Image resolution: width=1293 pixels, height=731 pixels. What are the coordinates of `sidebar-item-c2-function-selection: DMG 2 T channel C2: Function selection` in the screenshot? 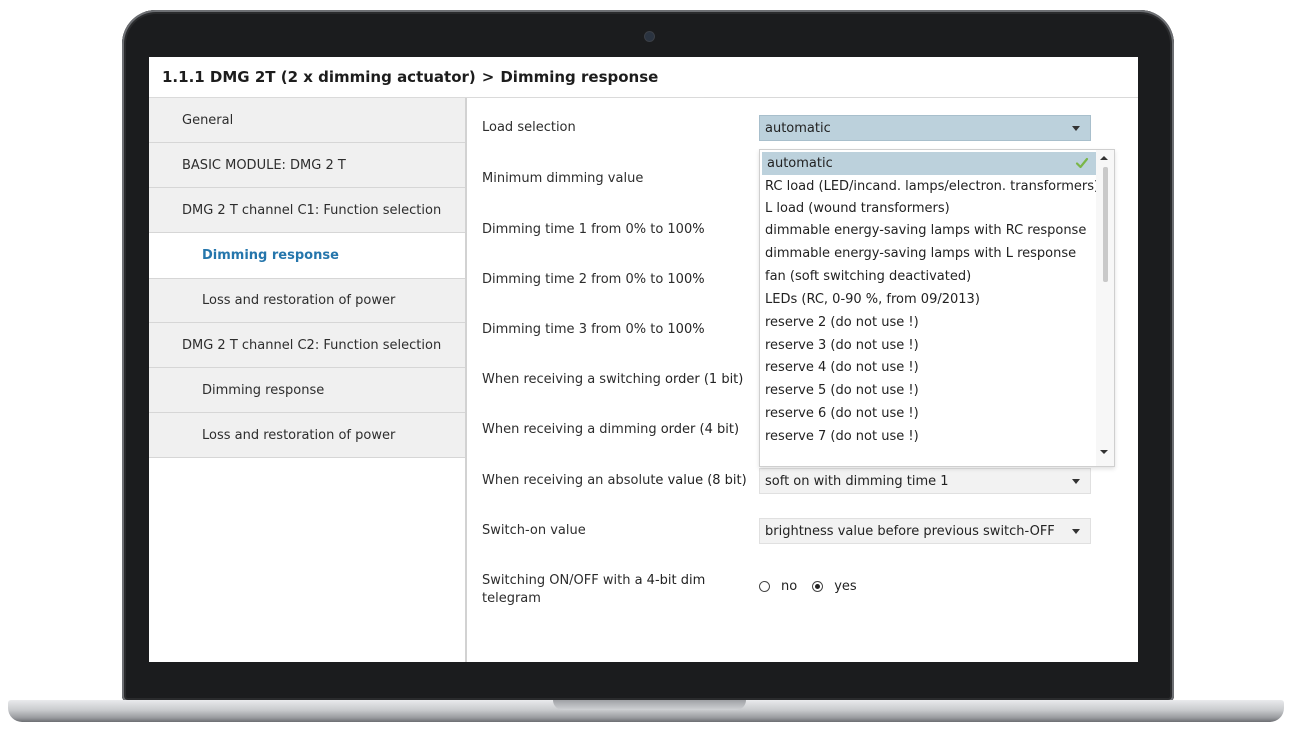 It's located at (307, 345).